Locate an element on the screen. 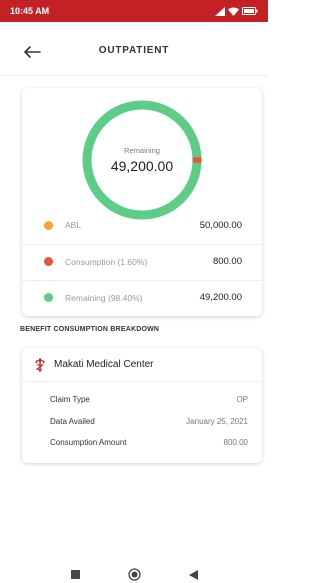 Image resolution: width=320 pixels, height=583 pixels. claim-card-header: Makati Medical Center is located at coordinates (142, 365).